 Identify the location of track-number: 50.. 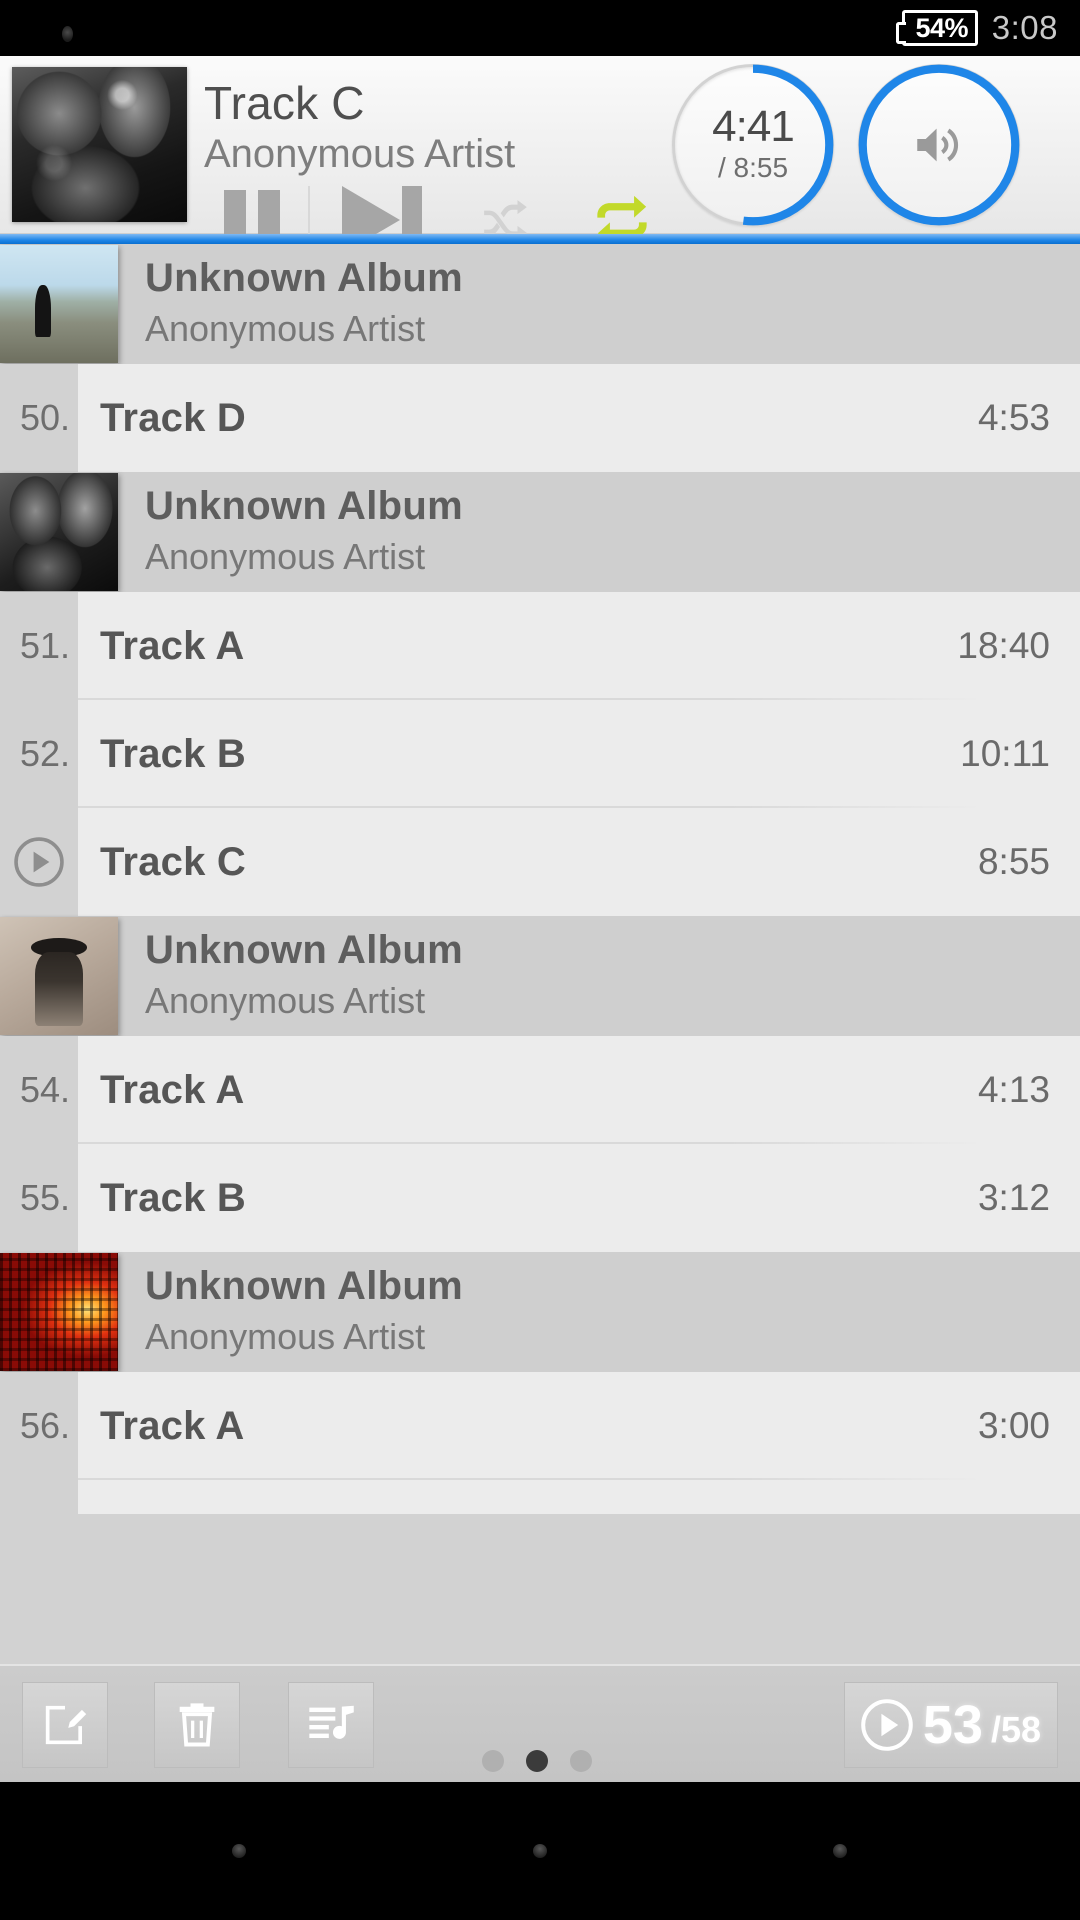
(39, 418).